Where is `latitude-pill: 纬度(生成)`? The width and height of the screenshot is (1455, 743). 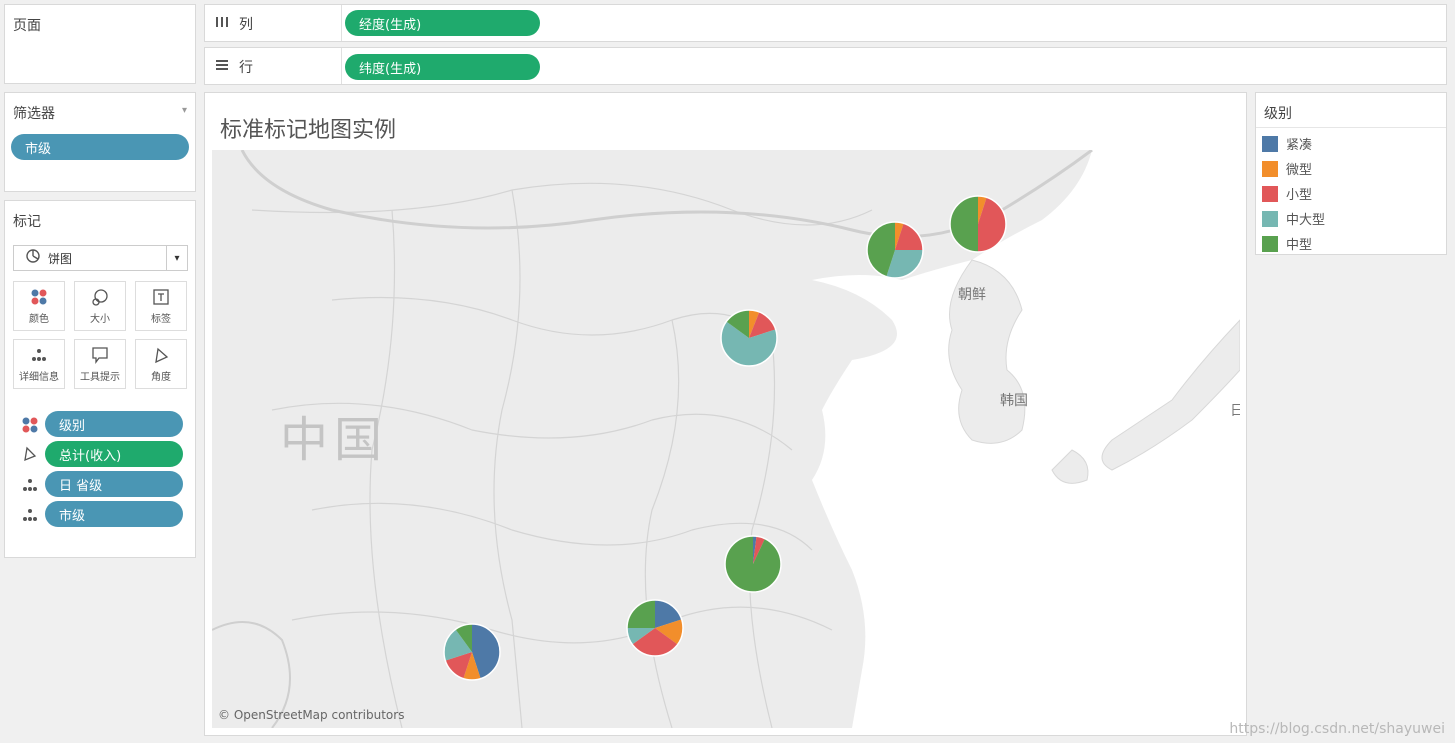 latitude-pill: 纬度(生成) is located at coordinates (442, 67).